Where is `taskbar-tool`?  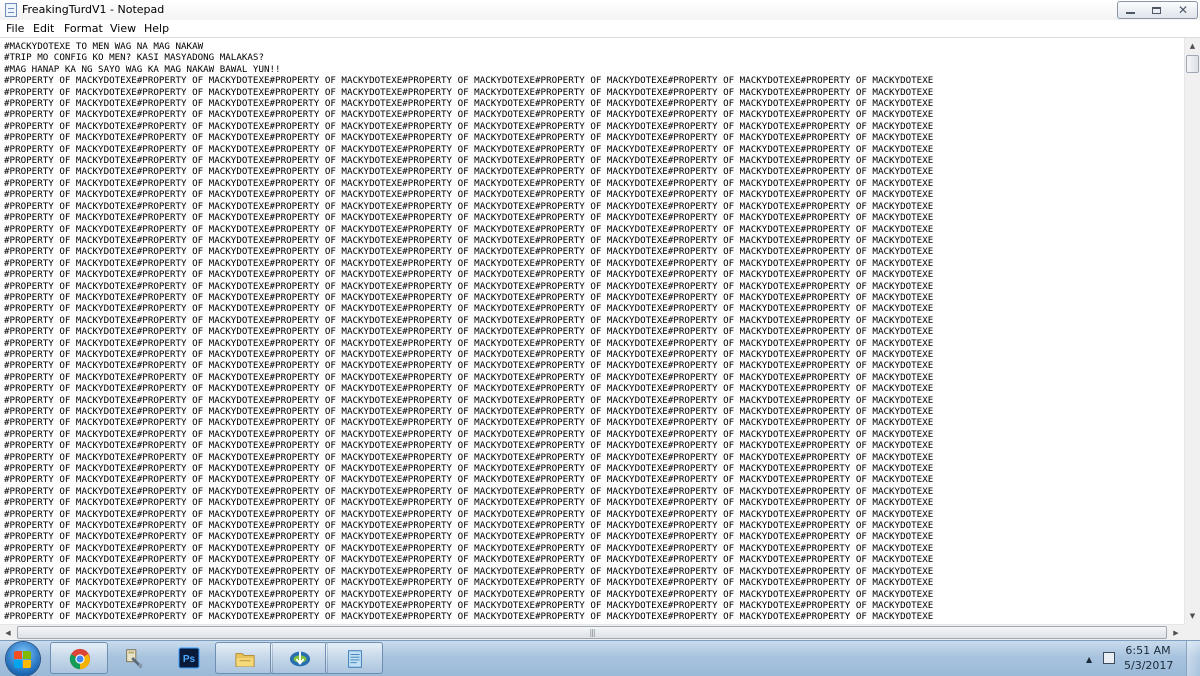 taskbar-tool is located at coordinates (134, 658).